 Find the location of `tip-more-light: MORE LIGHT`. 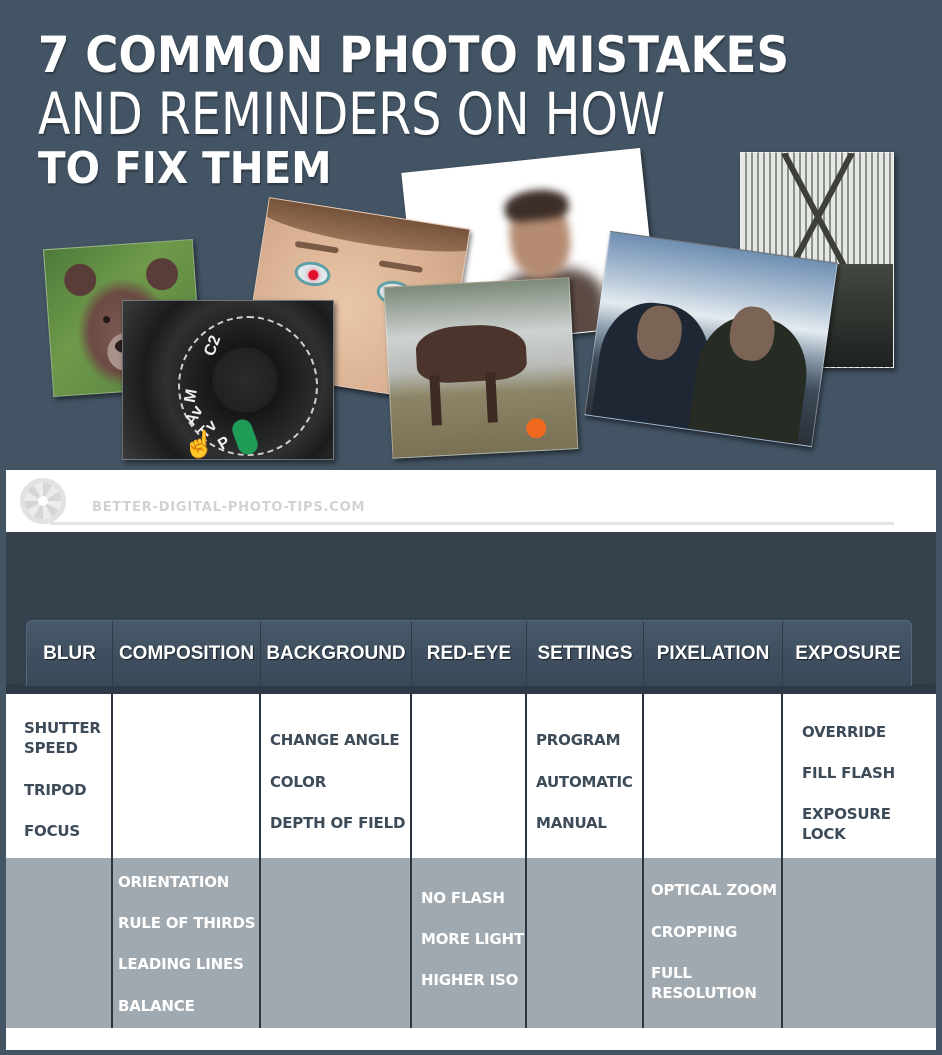

tip-more-light: MORE LIGHT is located at coordinates (472, 939).